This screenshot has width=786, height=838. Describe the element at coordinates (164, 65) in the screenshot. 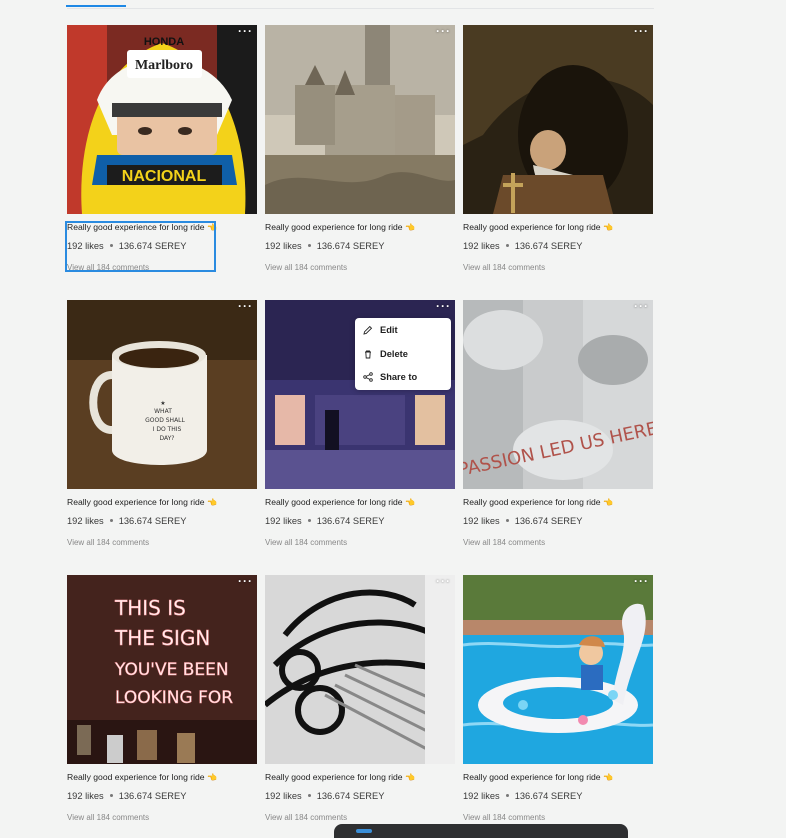

I see `helmet-sponsor-text: Marlboro` at that location.